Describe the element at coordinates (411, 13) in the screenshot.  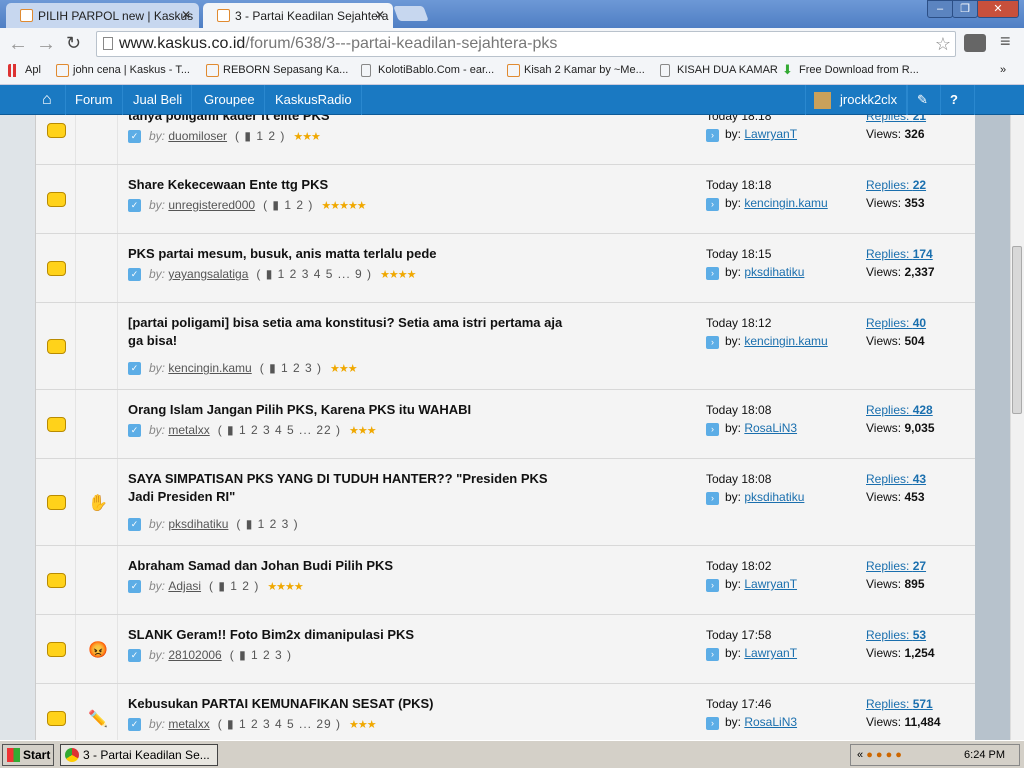
I see `new-tab-button` at that location.